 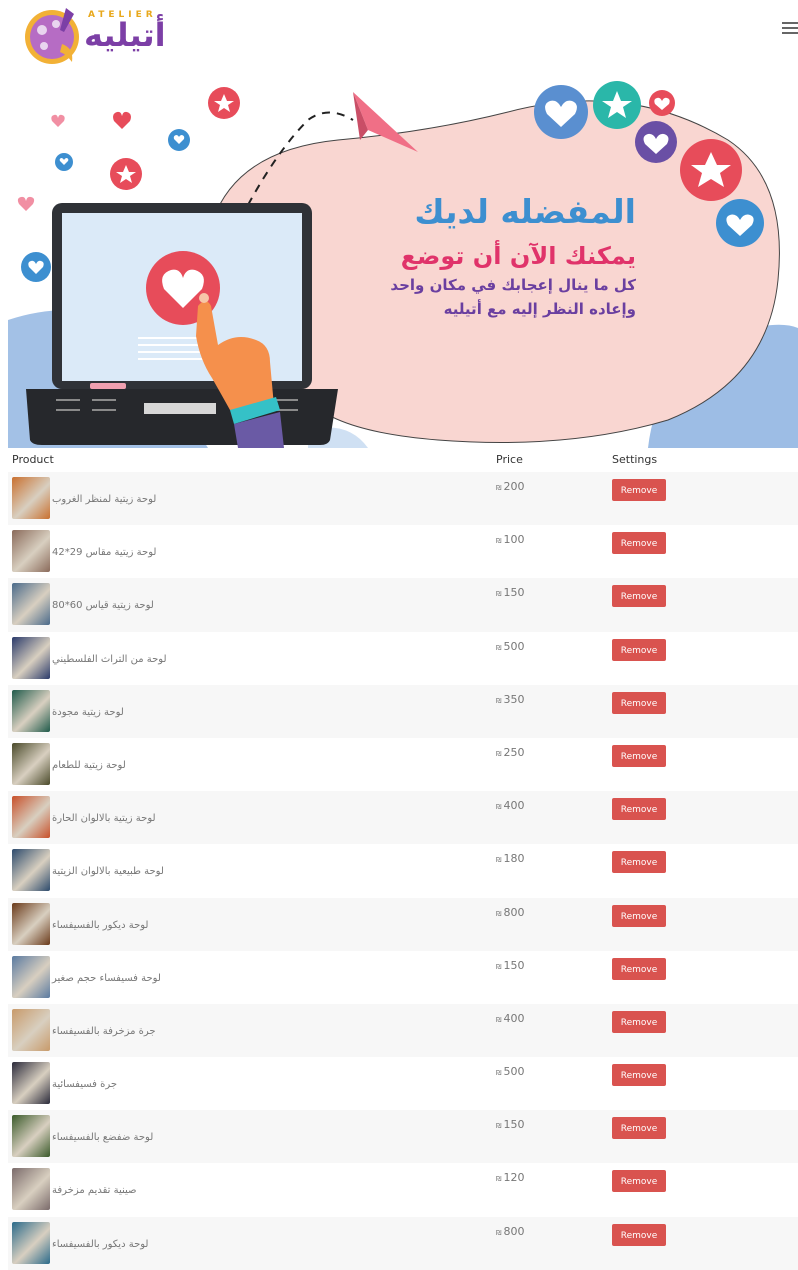 What do you see at coordinates (104, 499) in the screenshot?
I see `product-name: لوحة زيتية لمنظر الغروب` at bounding box center [104, 499].